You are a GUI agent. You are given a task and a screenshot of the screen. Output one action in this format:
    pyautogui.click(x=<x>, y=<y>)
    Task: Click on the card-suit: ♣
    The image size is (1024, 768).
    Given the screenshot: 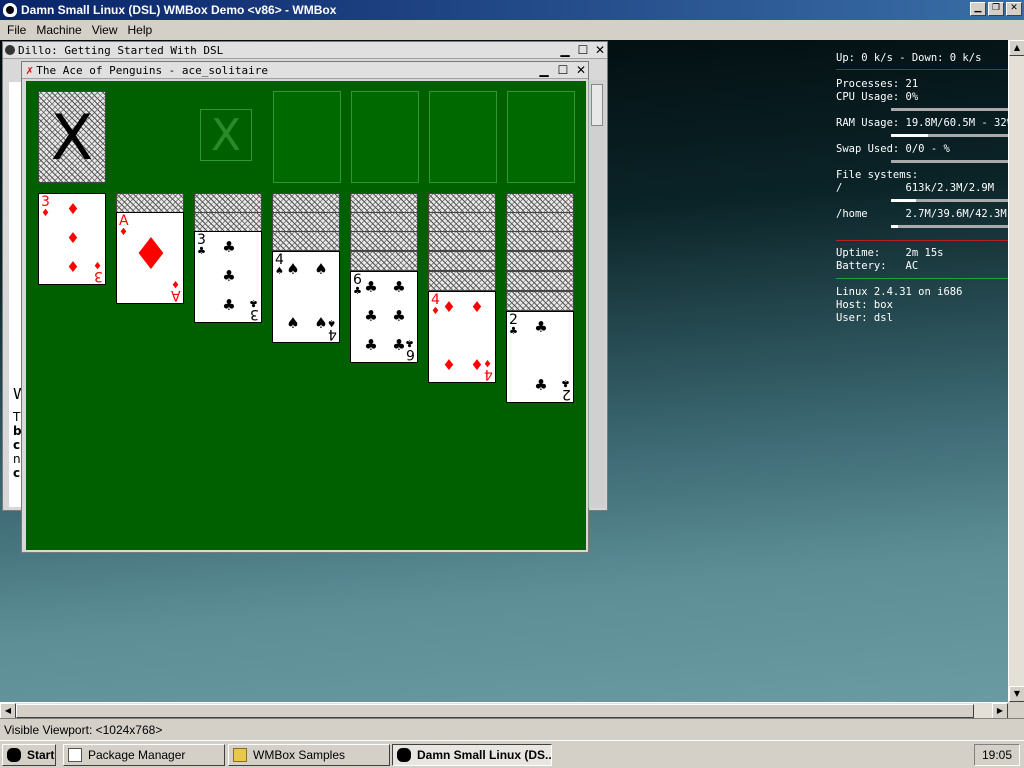 What is the action you would take?
    pyautogui.click(x=513, y=331)
    